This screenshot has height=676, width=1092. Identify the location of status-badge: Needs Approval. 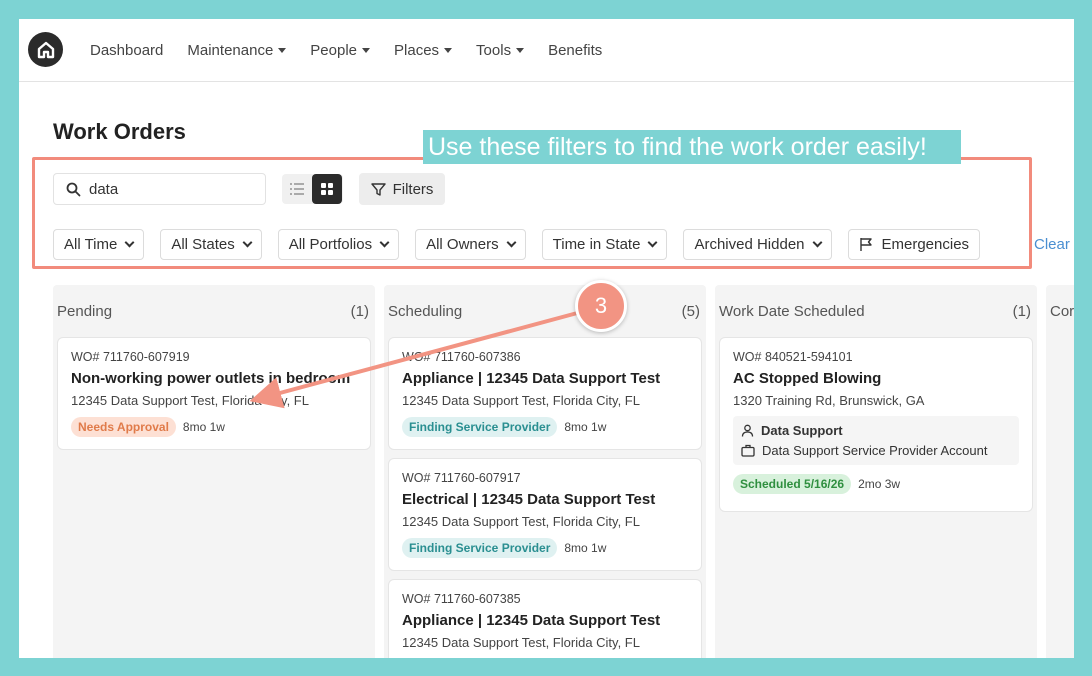
(123, 427).